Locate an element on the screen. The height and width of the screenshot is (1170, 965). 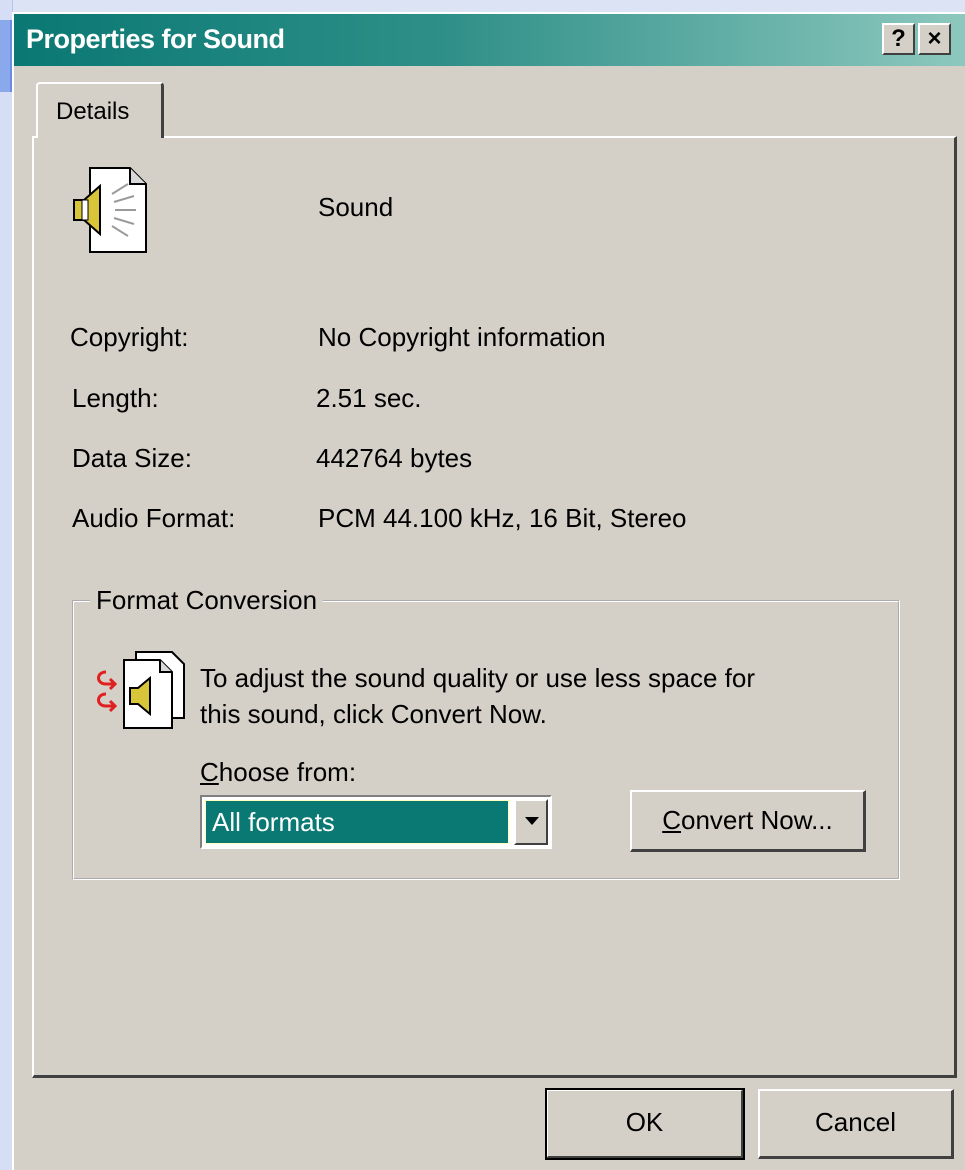
ok-button: OK is located at coordinates (645, 1124).